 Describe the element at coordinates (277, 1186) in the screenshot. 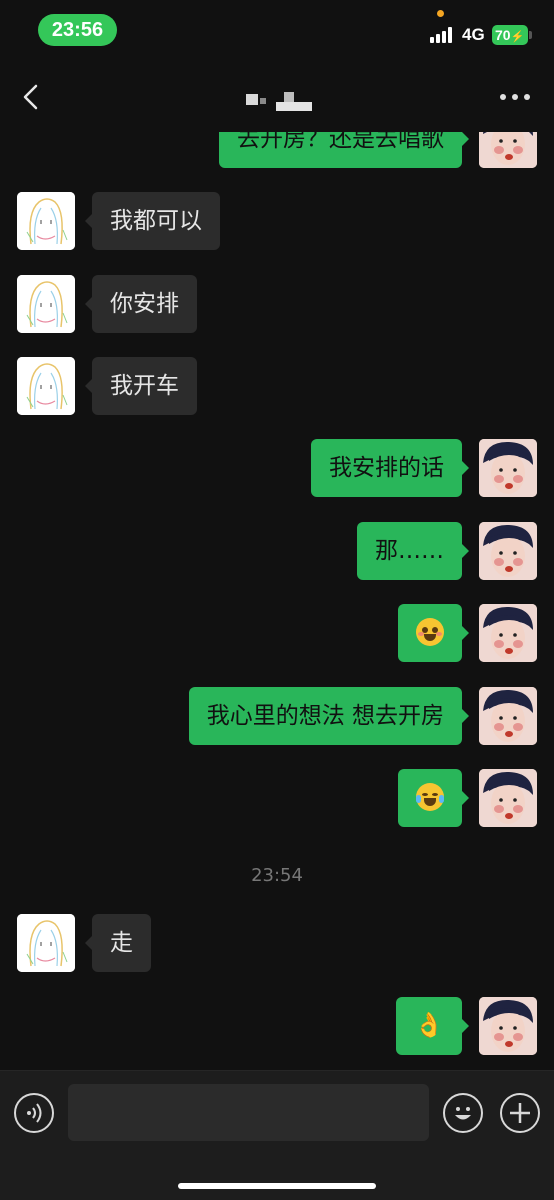

I see `home-indicator` at that location.